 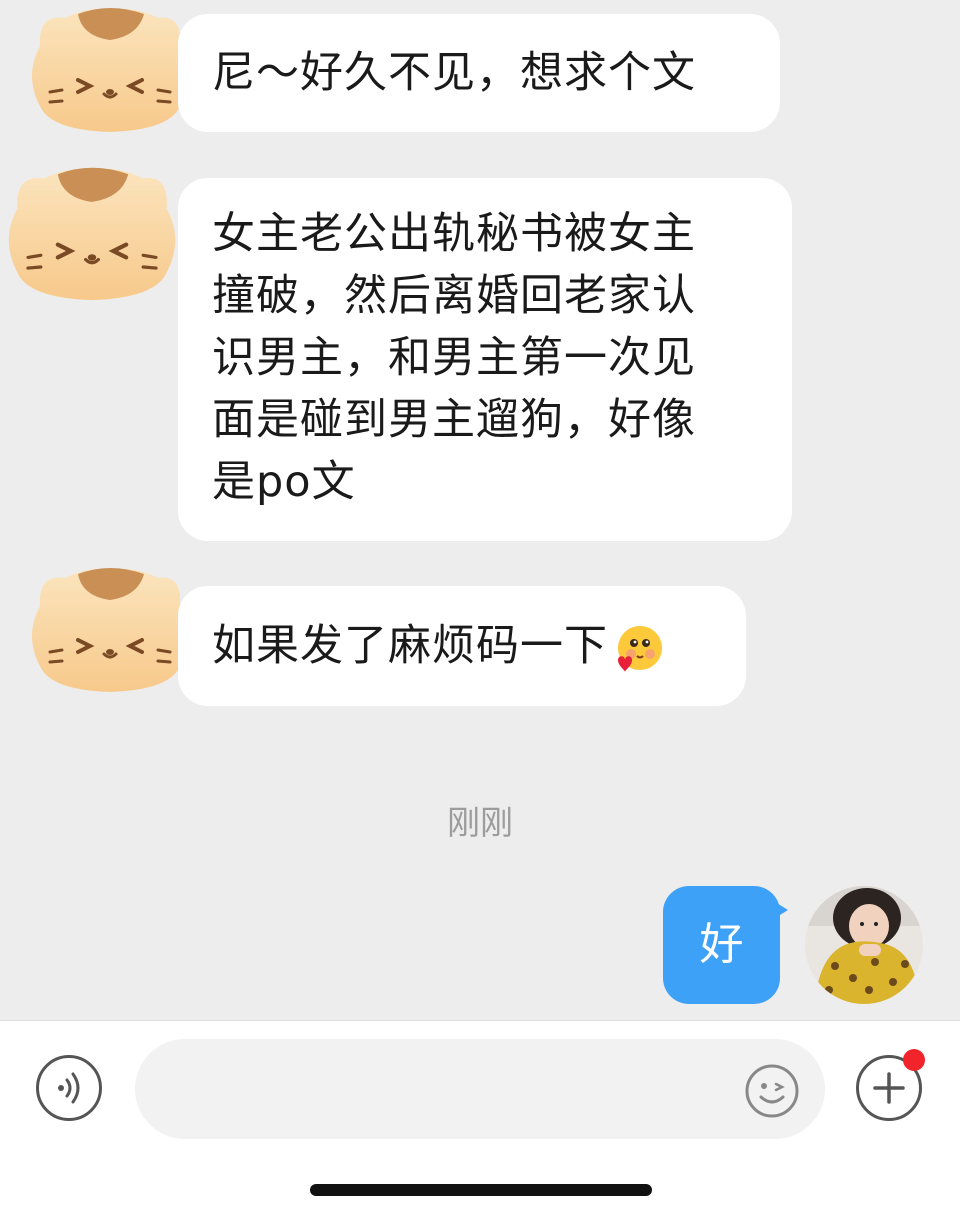 I want to click on bubble-tail, so click(x=780, y=910).